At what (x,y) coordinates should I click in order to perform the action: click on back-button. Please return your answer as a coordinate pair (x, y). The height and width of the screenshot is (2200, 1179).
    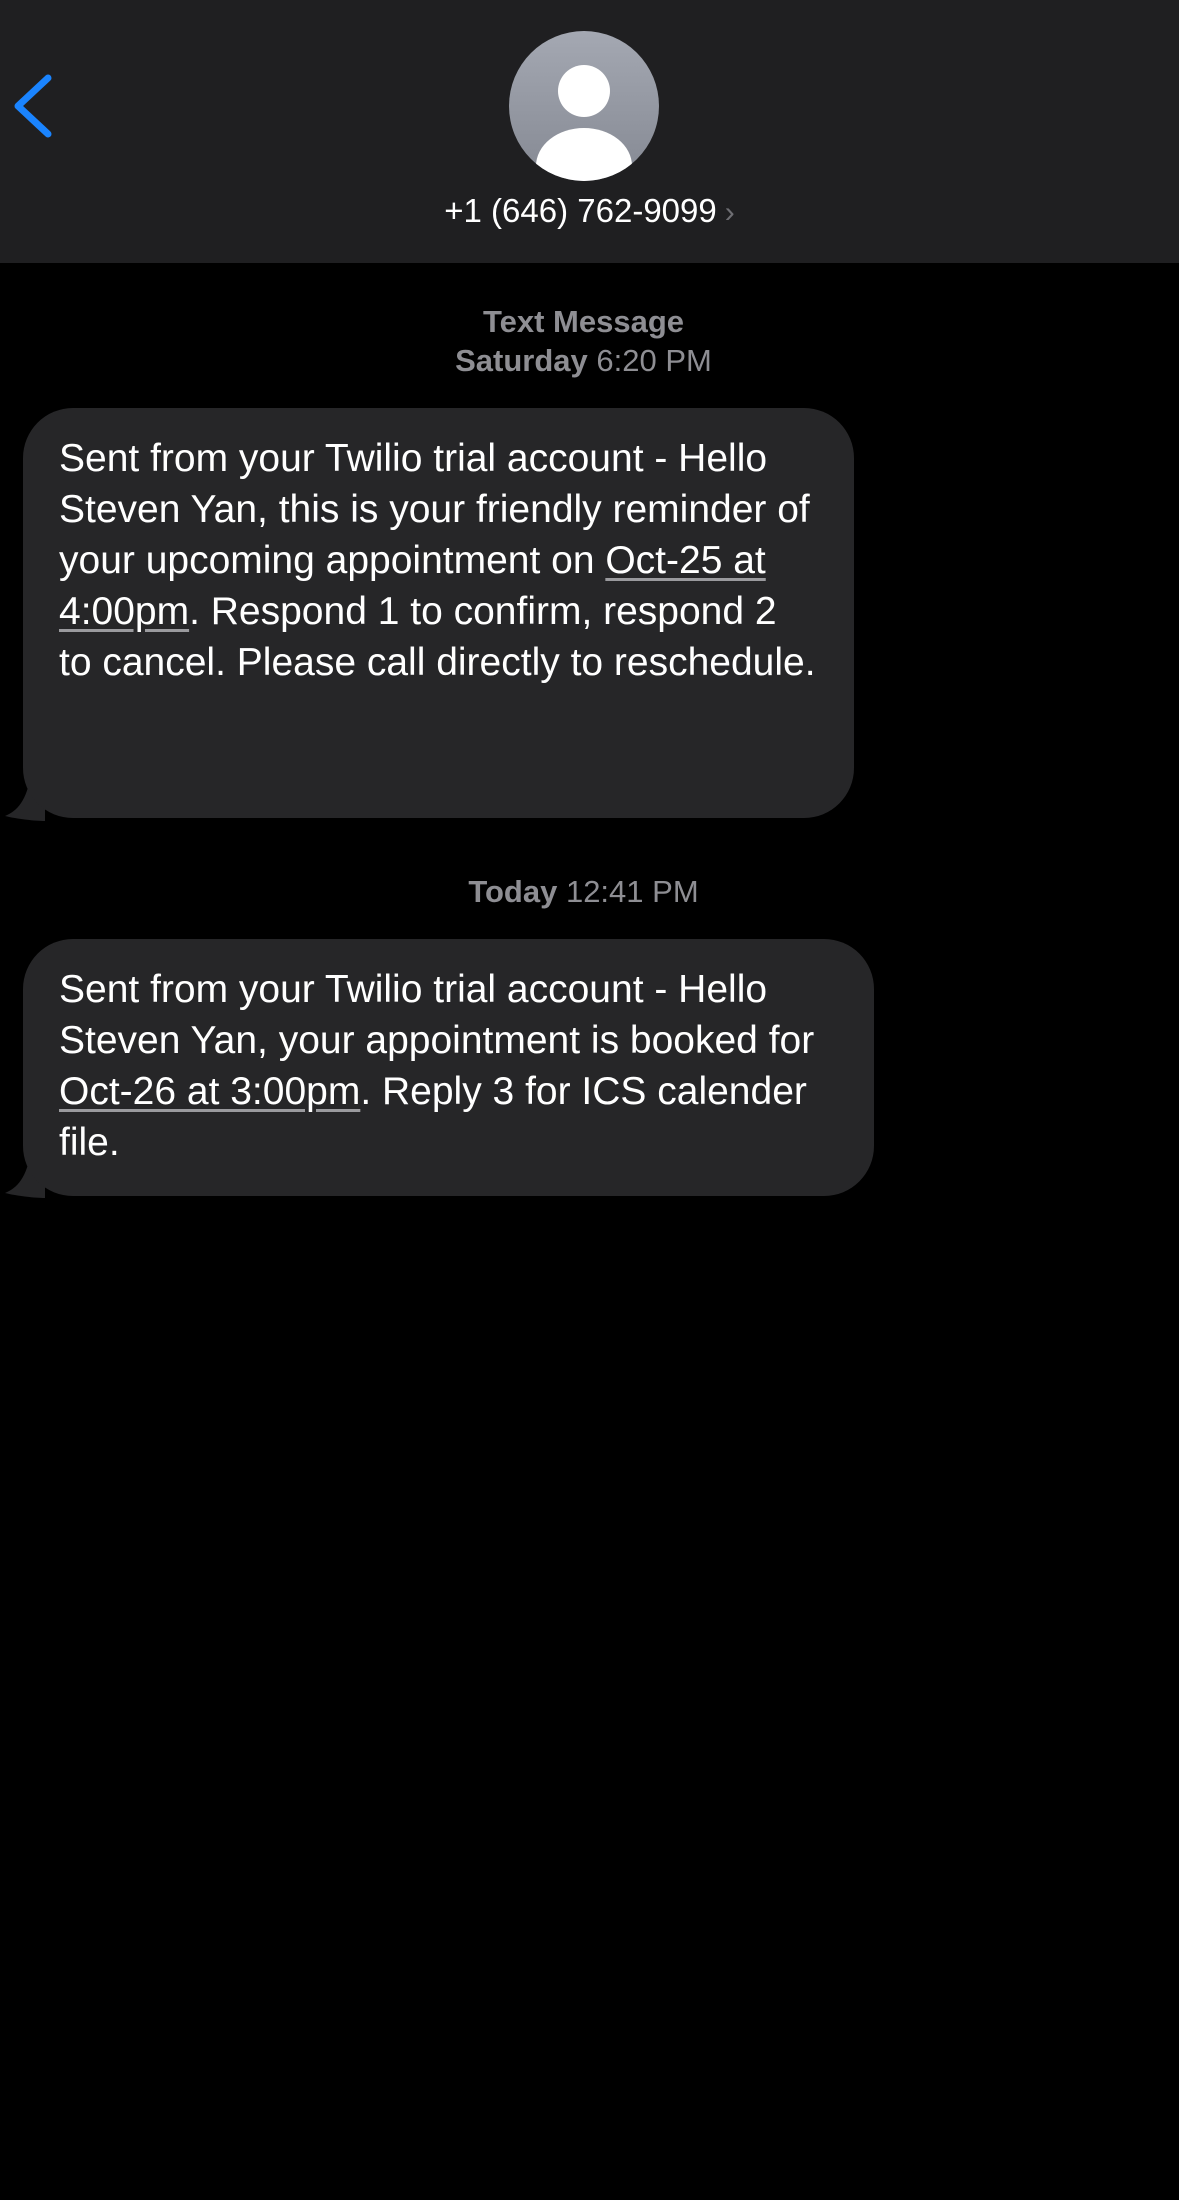
    Looking at the image, I should click on (35, 106).